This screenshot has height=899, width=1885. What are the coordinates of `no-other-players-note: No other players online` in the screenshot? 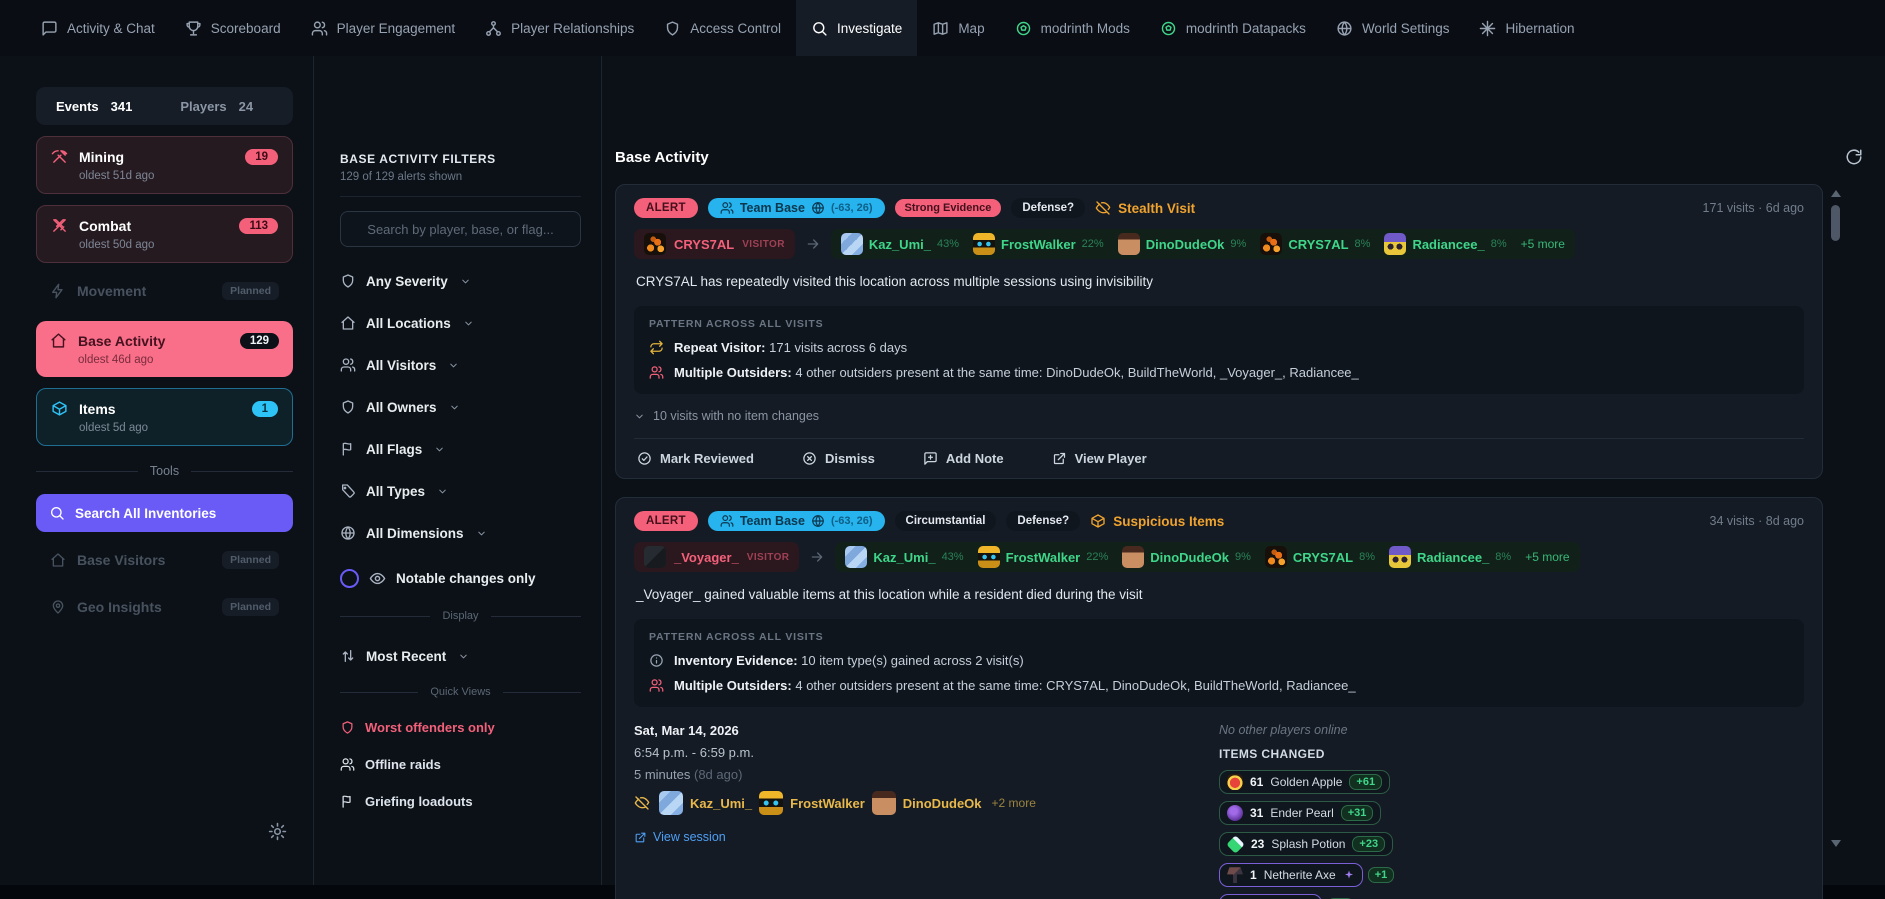 It's located at (1283, 730).